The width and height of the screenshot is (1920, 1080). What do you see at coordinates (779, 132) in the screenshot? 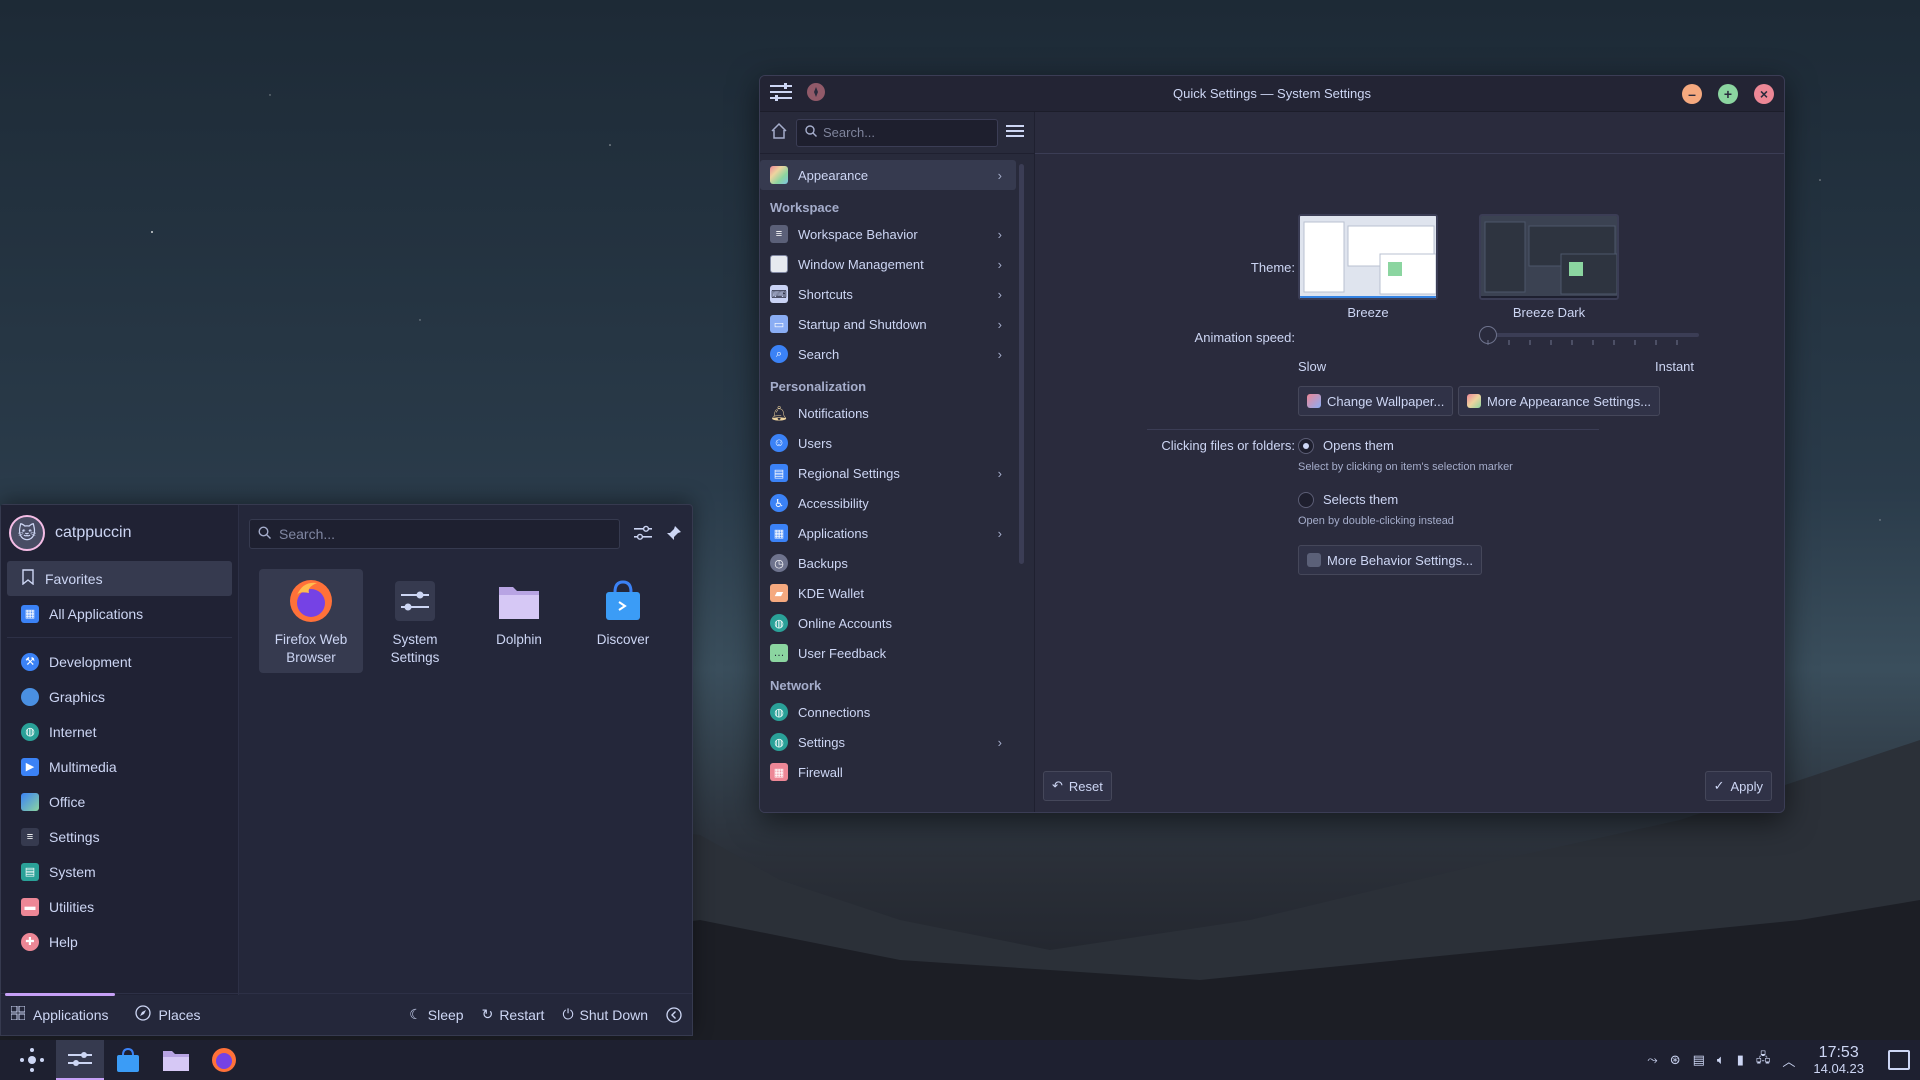
I see `home-icon` at bounding box center [779, 132].